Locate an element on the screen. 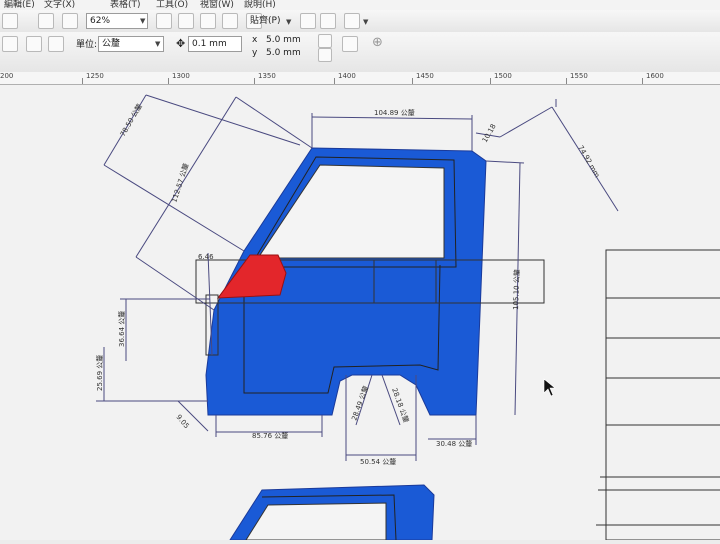 This screenshot has width=720, height=544. dimension-label: 10.18 is located at coordinates (489, 133).